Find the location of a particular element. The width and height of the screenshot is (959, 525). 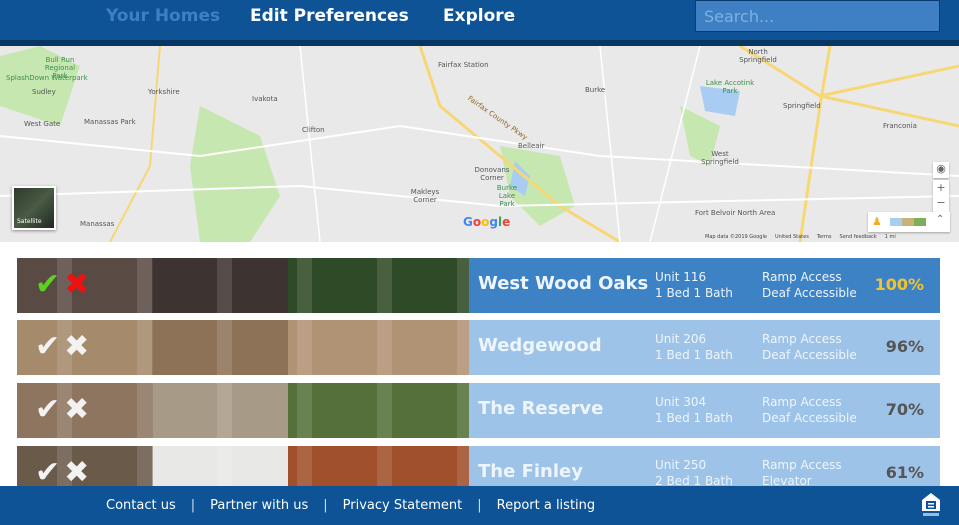

feedback-link: Send feedback is located at coordinates (858, 237).